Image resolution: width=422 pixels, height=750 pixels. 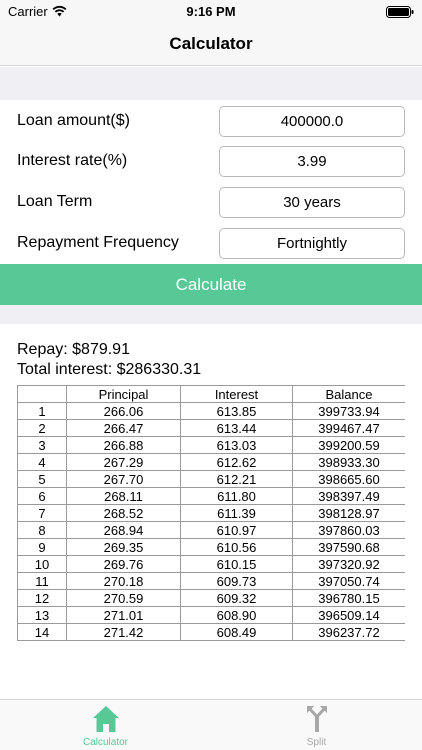 I want to click on table-row: 8 268.94 610.97 397860.03, so click(x=211, y=530).